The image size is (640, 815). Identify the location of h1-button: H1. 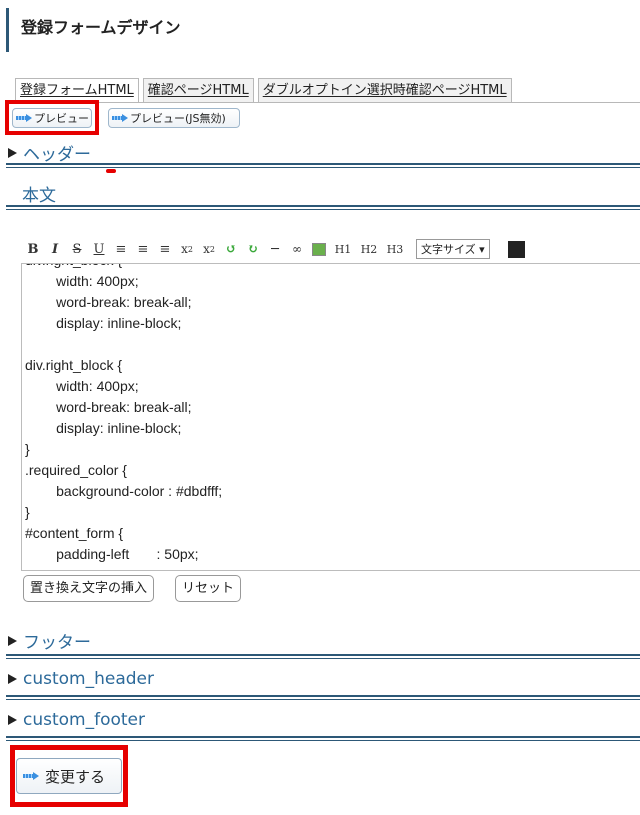
(343, 249).